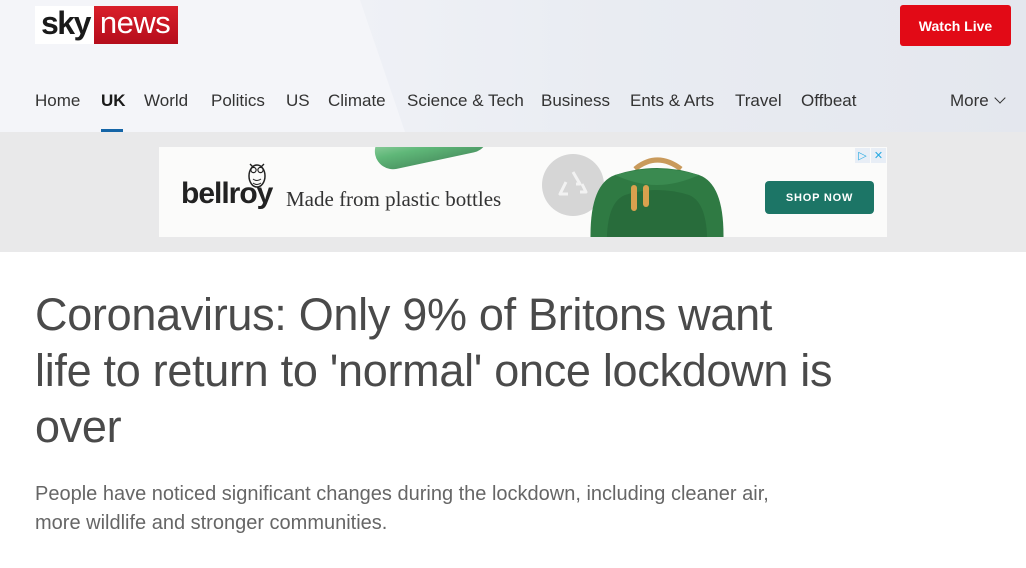  What do you see at coordinates (828, 101) in the screenshot?
I see `nav-item-offbeat: Offbeat` at bounding box center [828, 101].